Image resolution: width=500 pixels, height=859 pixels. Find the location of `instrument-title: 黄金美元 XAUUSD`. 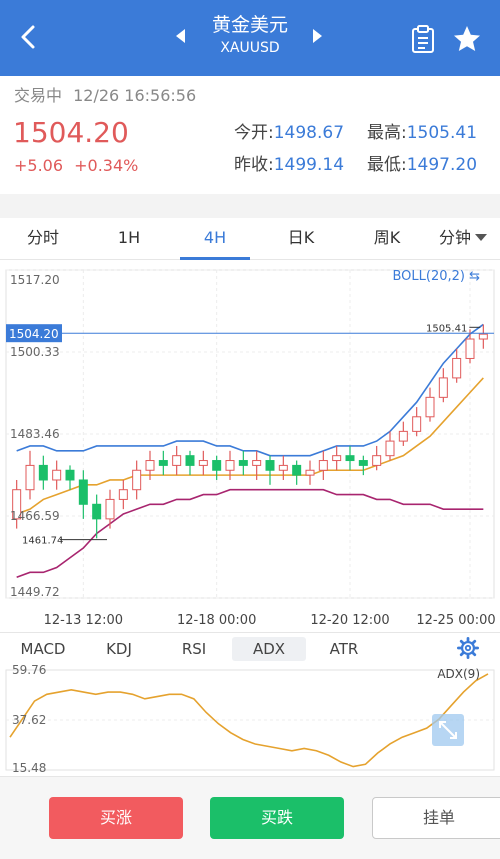

instrument-title: 黄金美元 XAUUSD is located at coordinates (250, 35).